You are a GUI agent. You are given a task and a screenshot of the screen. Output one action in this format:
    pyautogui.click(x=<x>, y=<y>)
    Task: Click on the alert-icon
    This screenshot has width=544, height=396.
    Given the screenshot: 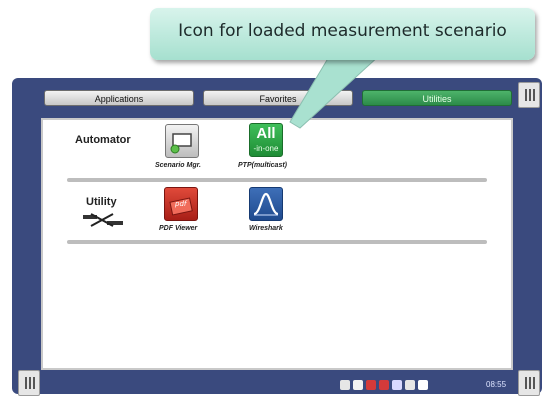 What is the action you would take?
    pyautogui.click(x=384, y=385)
    